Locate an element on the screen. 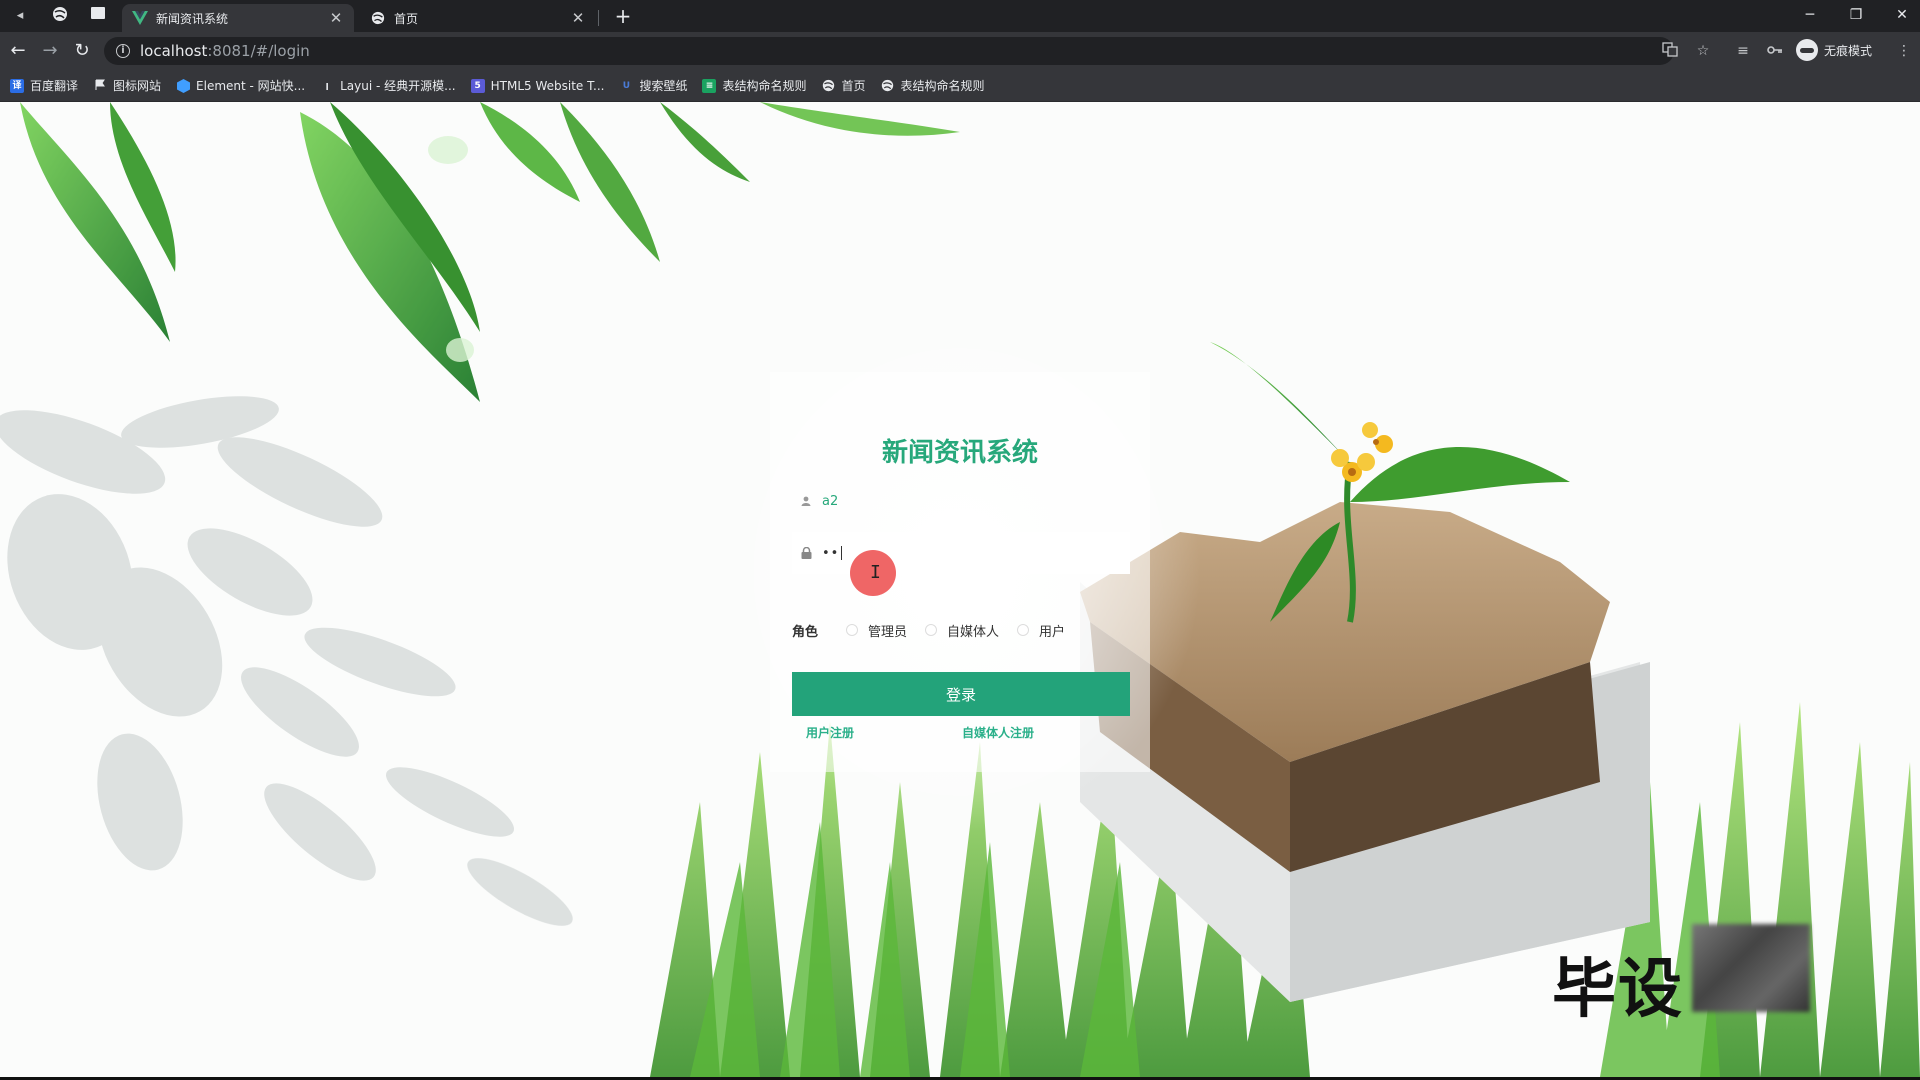 Image resolution: width=1920 pixels, height=1080 pixels. more-menu-icon: ⋮ is located at coordinates (1904, 51).